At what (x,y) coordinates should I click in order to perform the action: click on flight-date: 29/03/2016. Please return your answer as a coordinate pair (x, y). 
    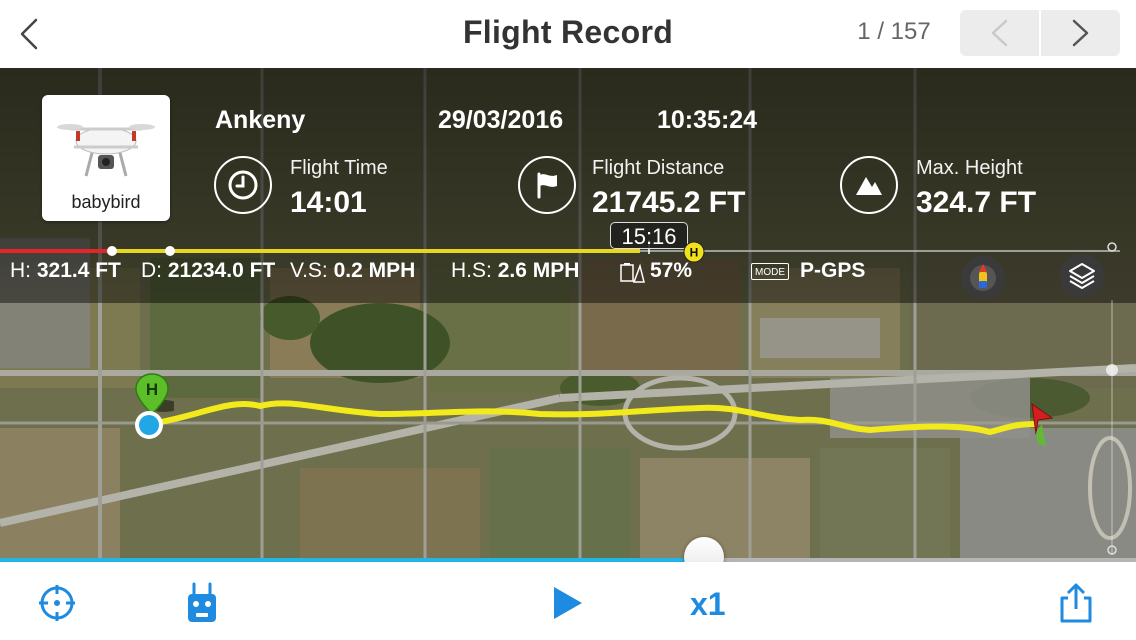
    Looking at the image, I should click on (501, 120).